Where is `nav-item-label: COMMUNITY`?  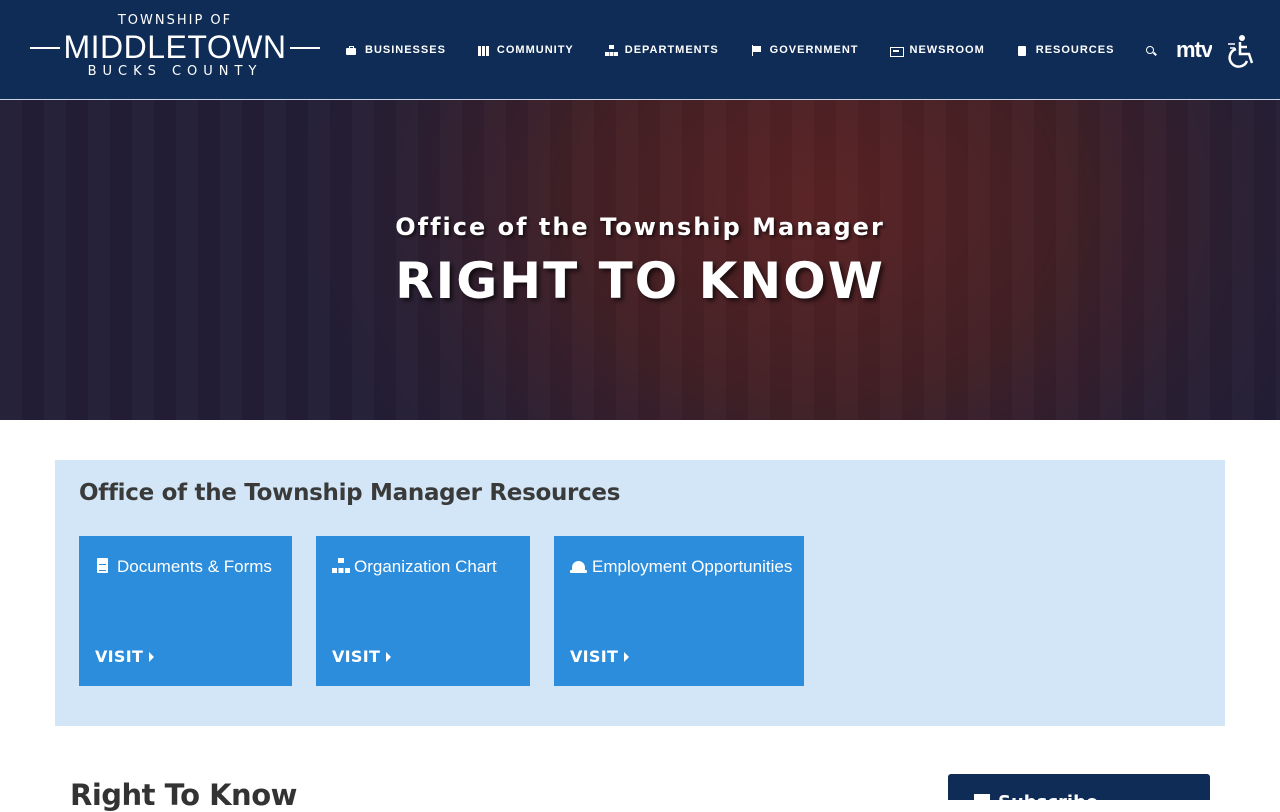
nav-item-label: COMMUNITY is located at coordinates (535, 50).